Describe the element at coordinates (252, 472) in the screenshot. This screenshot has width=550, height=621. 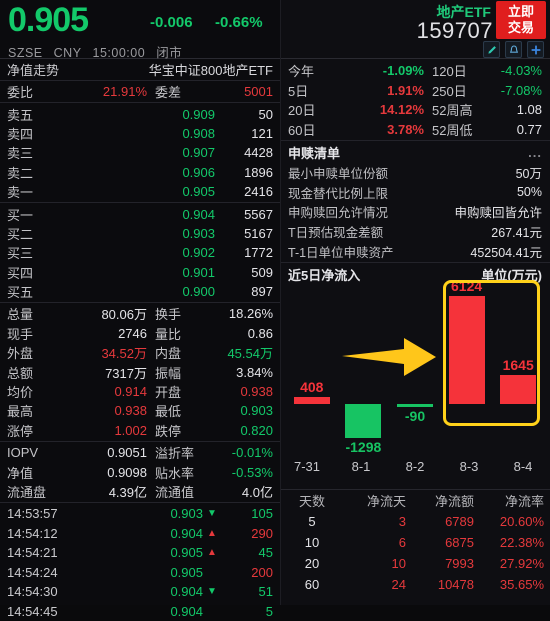
I see `stat-value-right: -0.53%` at that location.